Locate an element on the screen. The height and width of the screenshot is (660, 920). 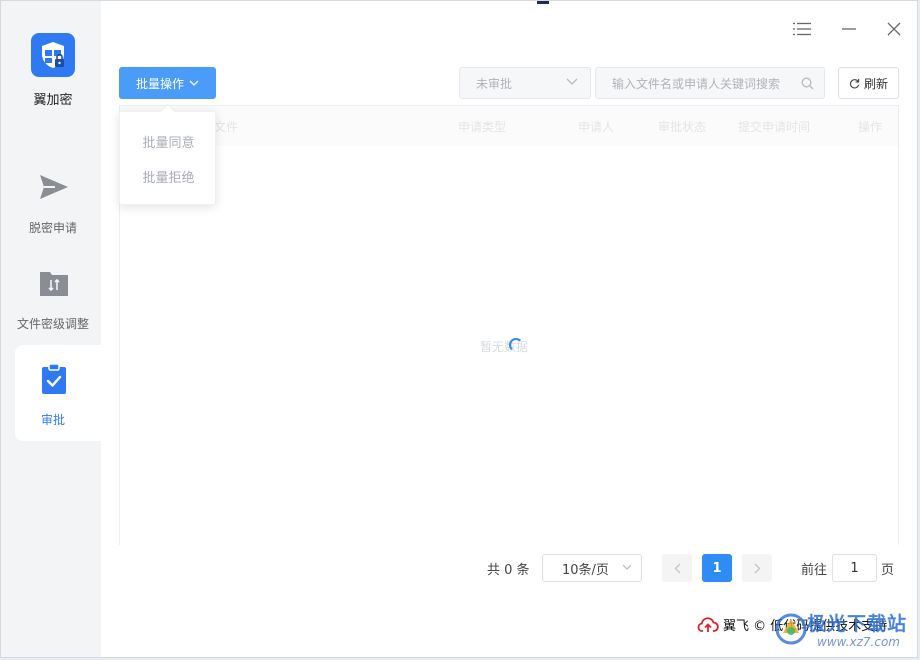
title-strip is located at coordinates (459, 2).